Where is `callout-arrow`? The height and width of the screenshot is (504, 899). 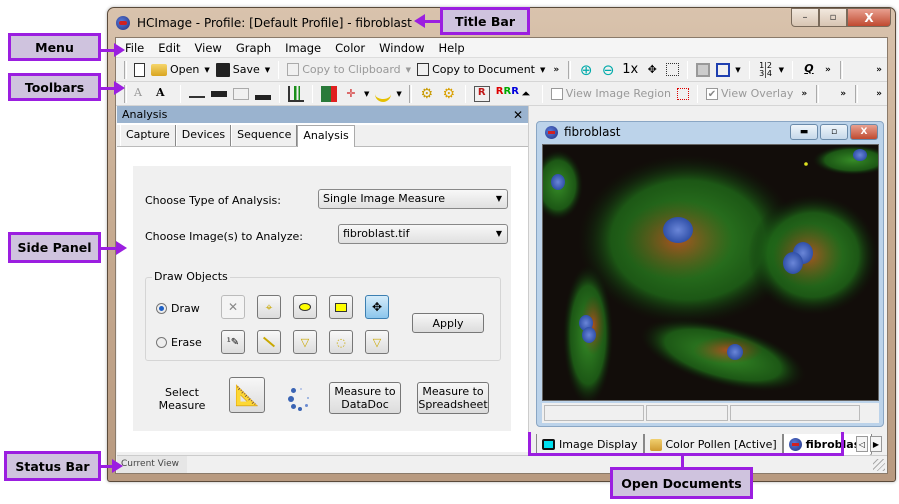 callout-arrow is located at coordinates (114, 248).